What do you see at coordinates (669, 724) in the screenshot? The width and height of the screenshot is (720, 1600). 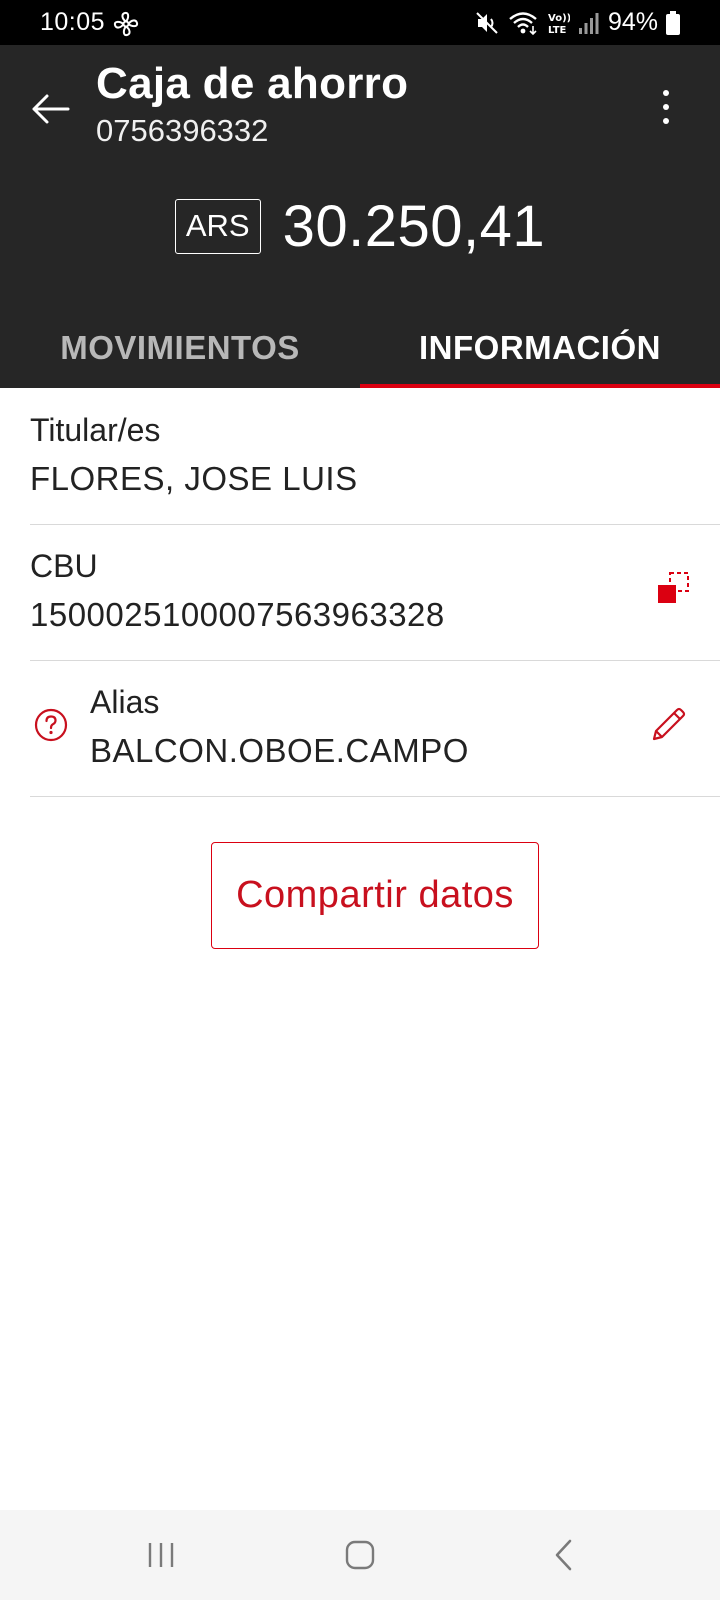 I see `edit-icon` at bounding box center [669, 724].